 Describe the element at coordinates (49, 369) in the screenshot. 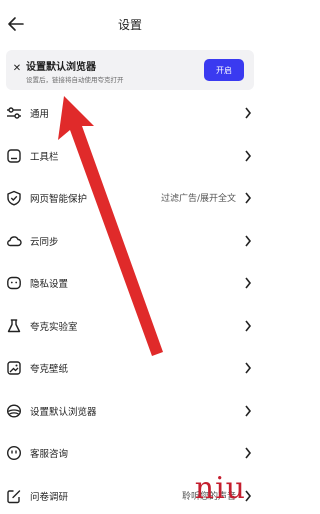

I see `settings-item-label: 夸克壁纸` at that location.